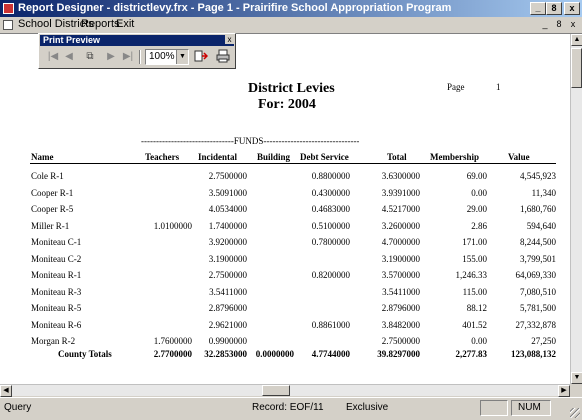 This screenshot has width=582, height=420. Describe the element at coordinates (576, 40) in the screenshot. I see `scroll-up-icon: ▲` at that location.